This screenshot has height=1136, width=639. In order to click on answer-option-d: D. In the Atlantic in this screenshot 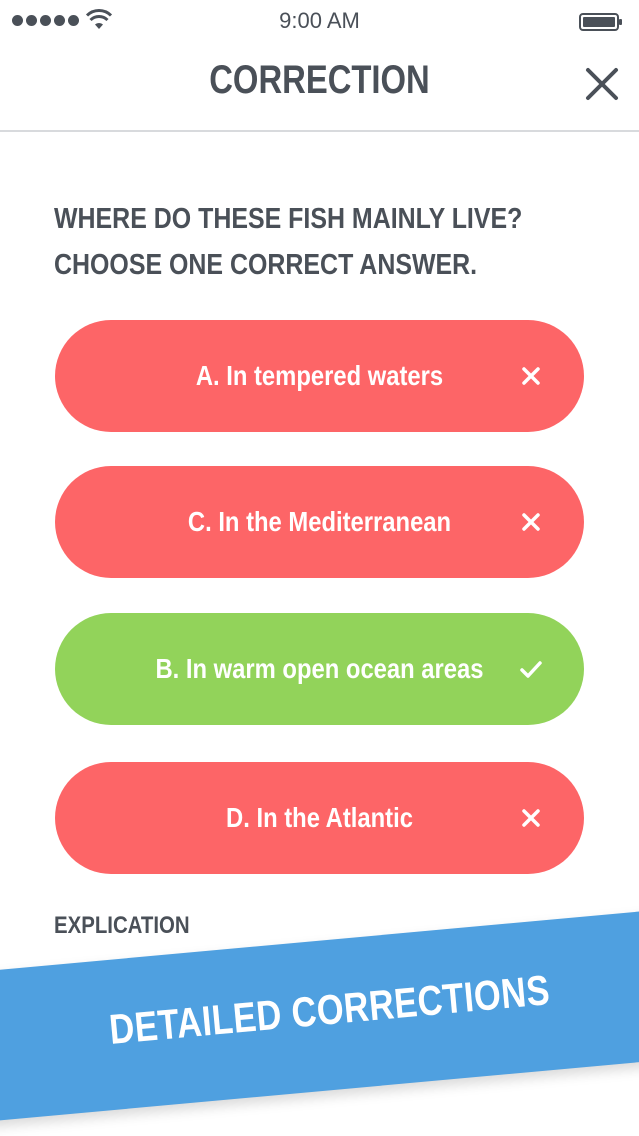, I will do `click(319, 818)`.